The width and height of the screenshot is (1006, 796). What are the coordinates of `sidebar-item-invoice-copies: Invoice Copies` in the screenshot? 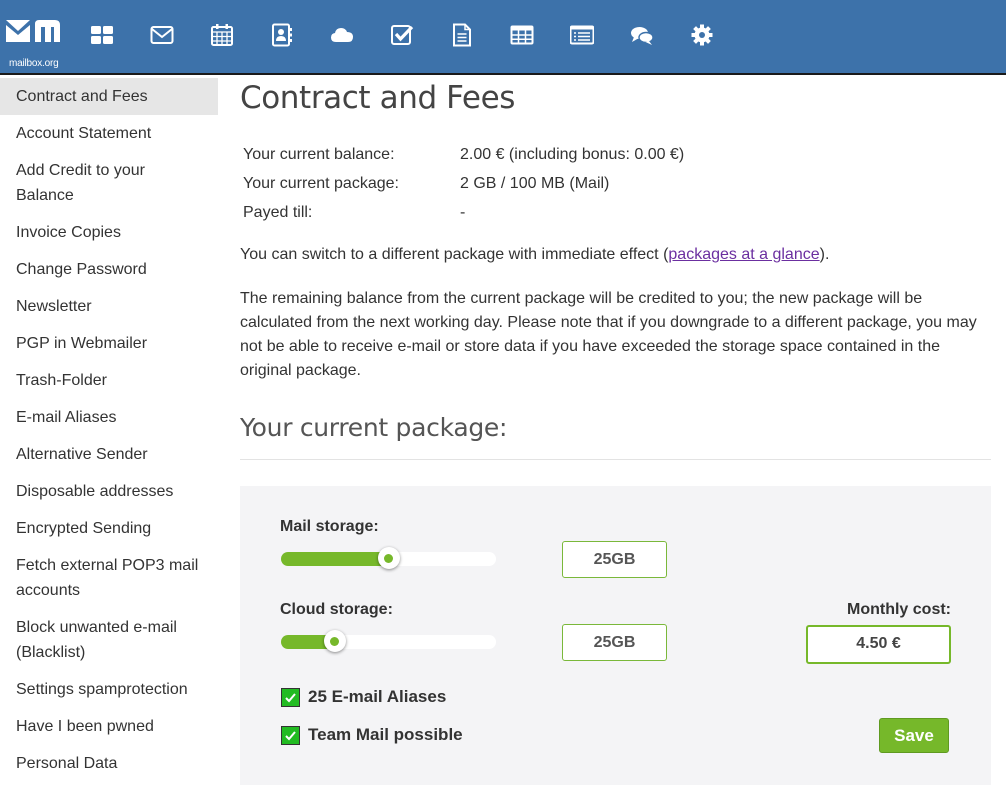 It's located at (109, 232).